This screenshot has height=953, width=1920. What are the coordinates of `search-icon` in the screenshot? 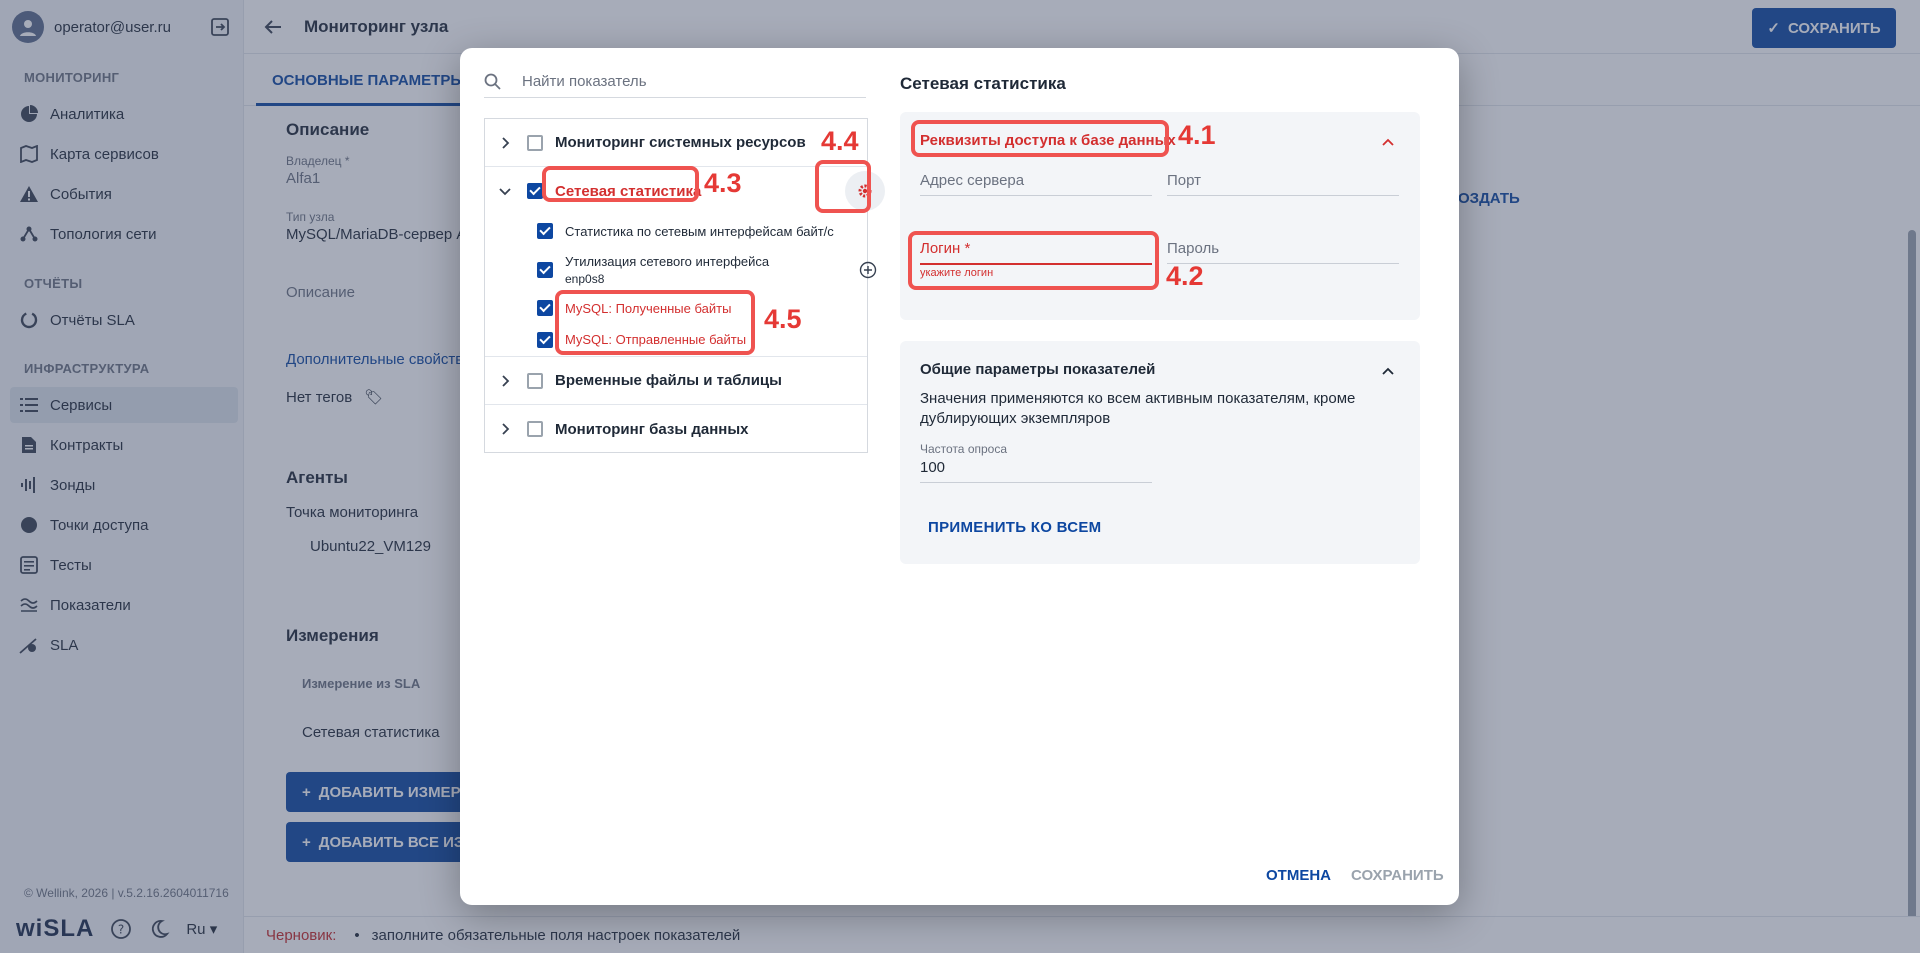 It's located at (492, 81).